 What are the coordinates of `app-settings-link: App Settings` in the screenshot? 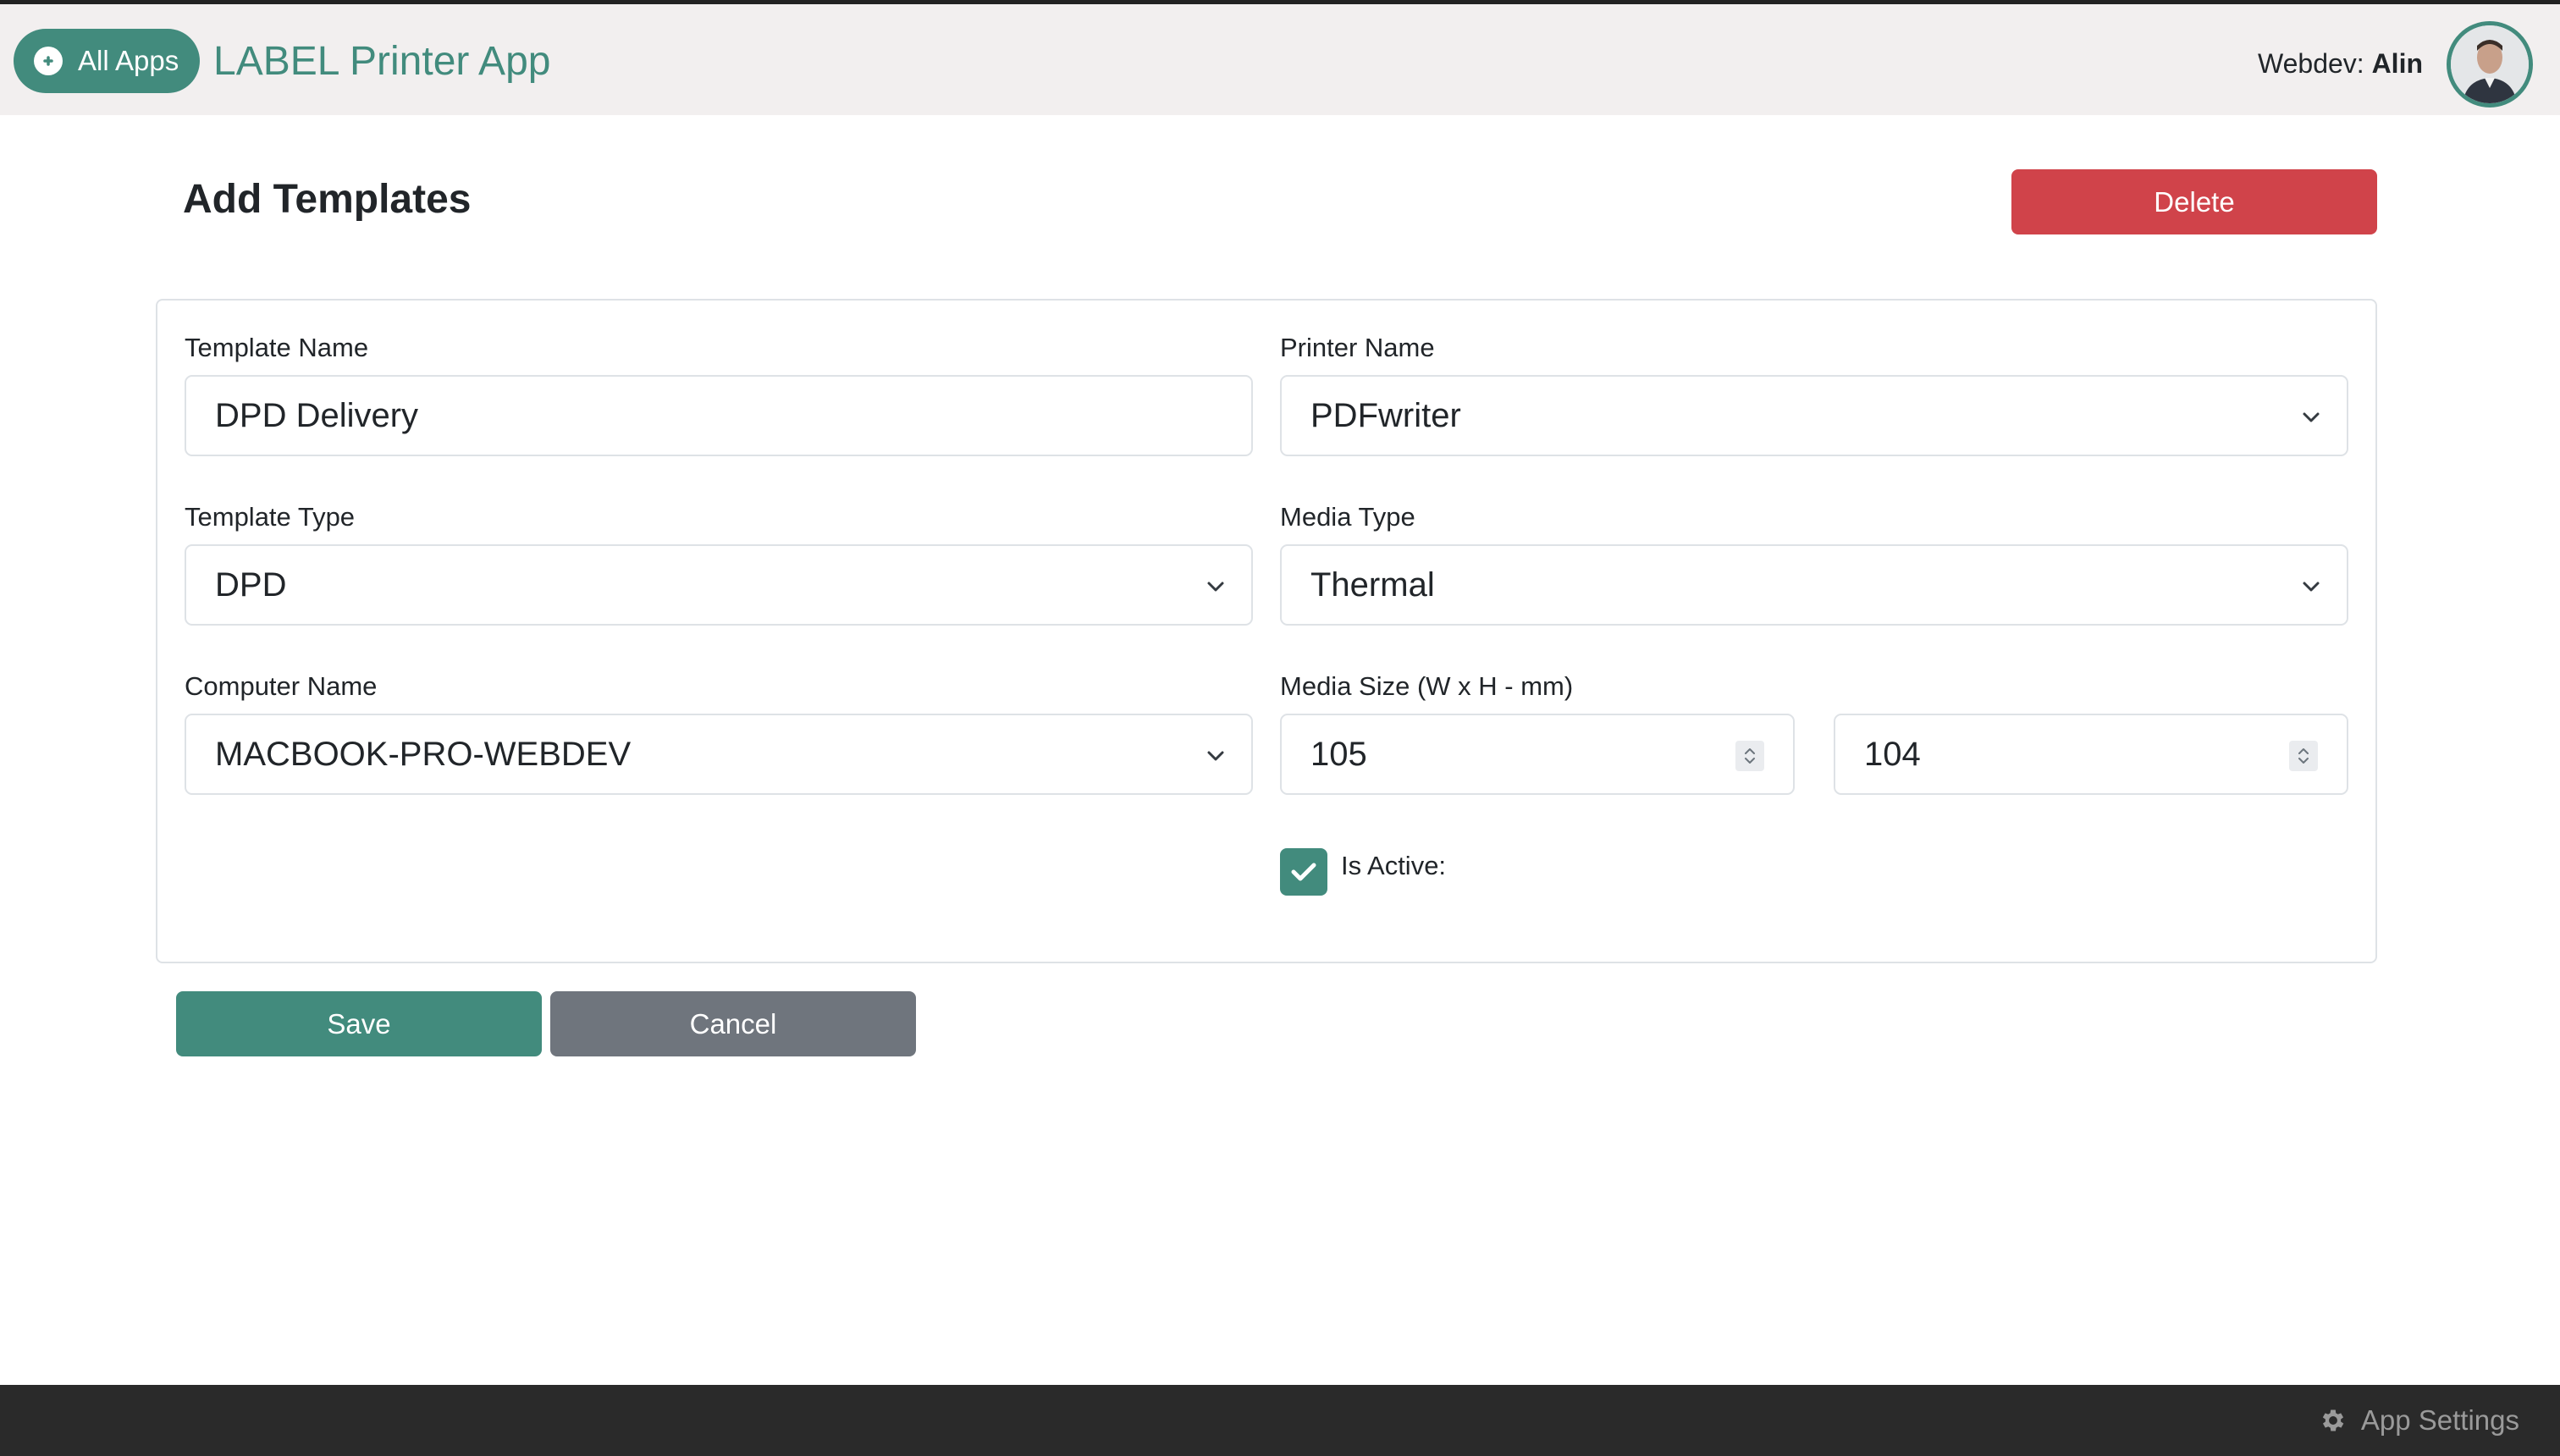 It's located at (2419, 1420).